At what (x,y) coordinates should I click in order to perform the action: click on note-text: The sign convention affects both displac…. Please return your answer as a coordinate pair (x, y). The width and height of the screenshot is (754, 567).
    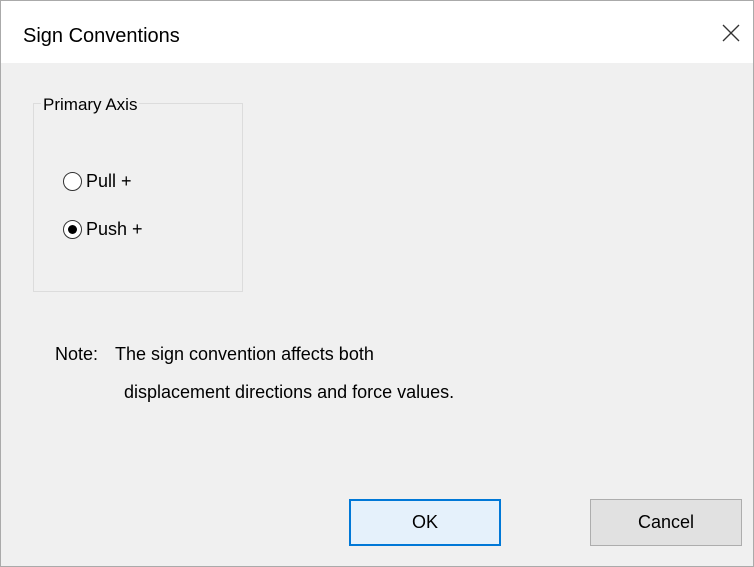
    Looking at the image, I should click on (284, 373).